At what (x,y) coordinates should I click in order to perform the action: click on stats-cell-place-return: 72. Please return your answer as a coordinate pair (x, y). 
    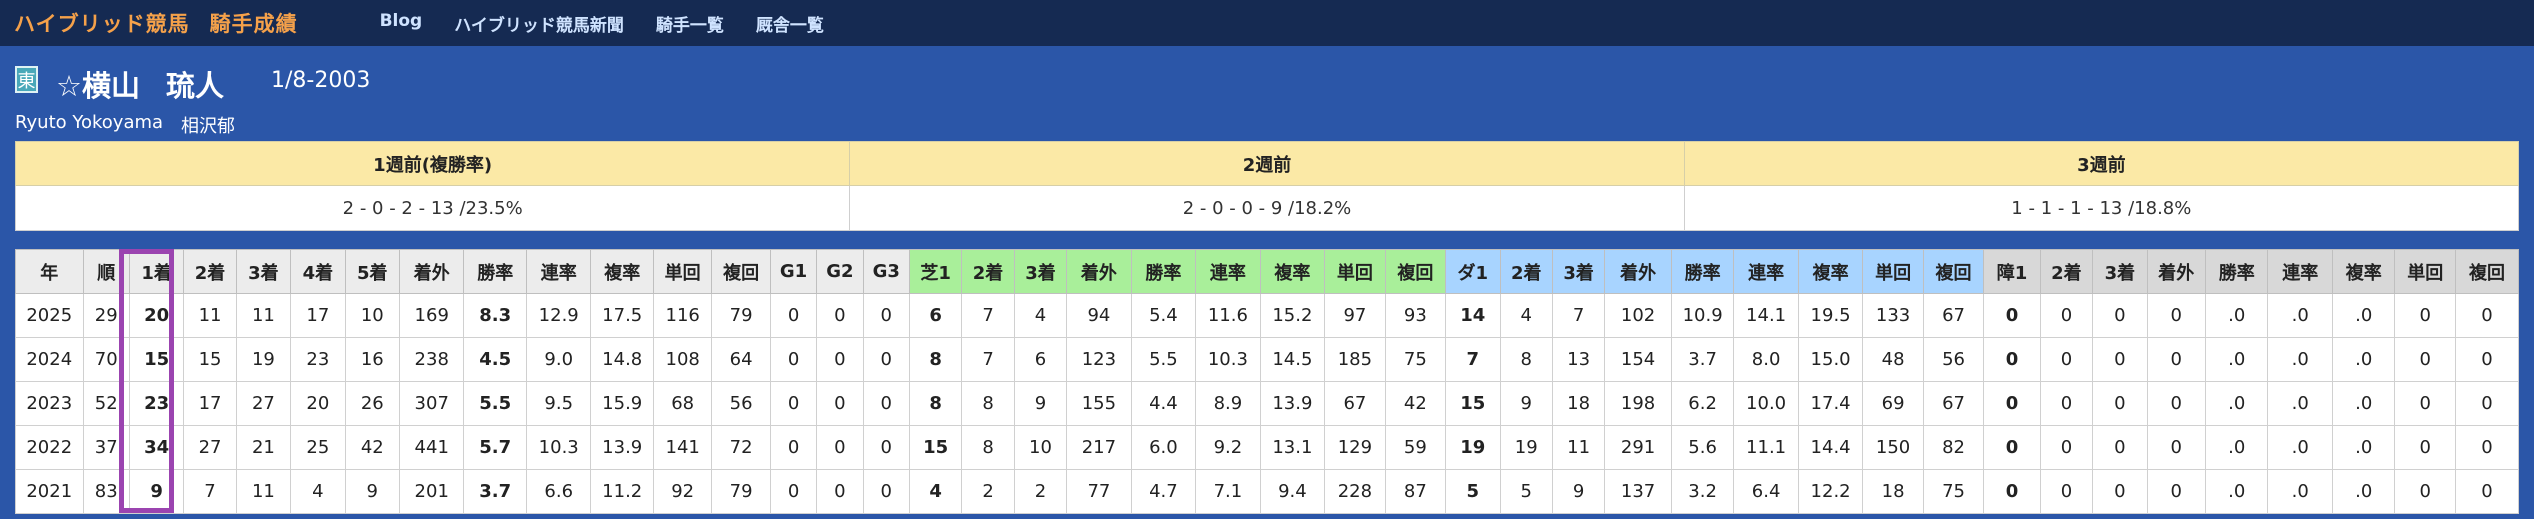
    Looking at the image, I should click on (741, 447).